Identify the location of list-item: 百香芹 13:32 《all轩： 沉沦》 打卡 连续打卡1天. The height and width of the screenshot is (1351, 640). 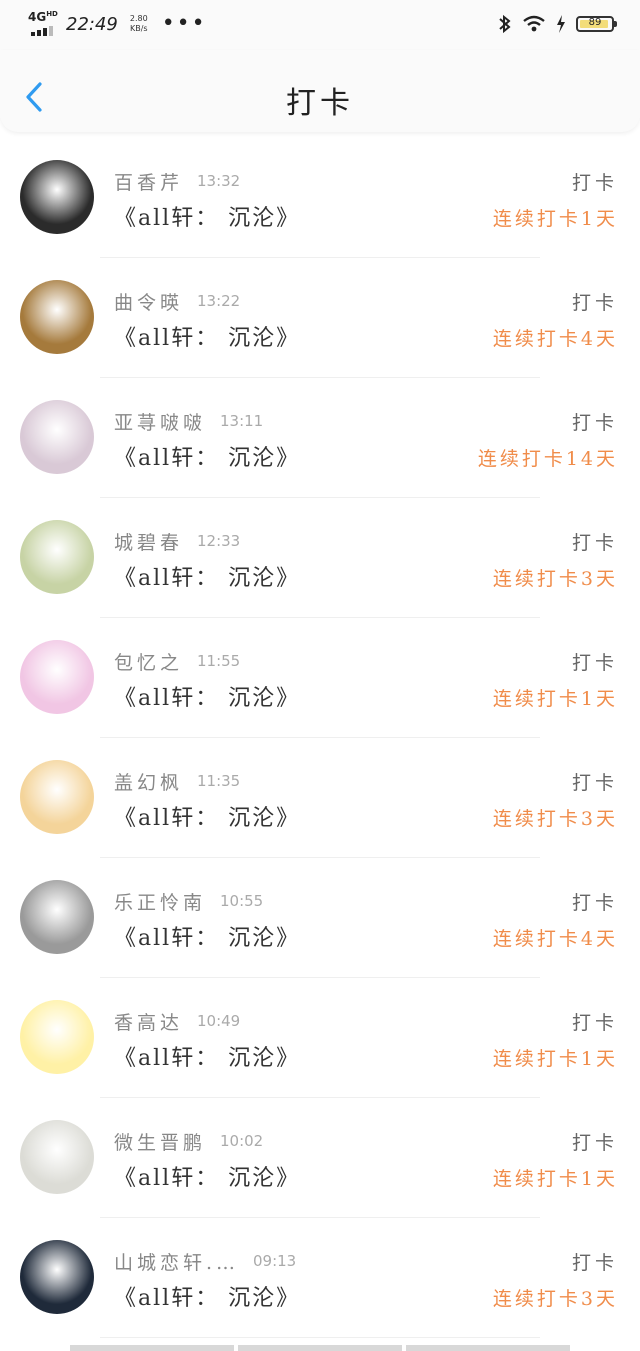
(320, 198).